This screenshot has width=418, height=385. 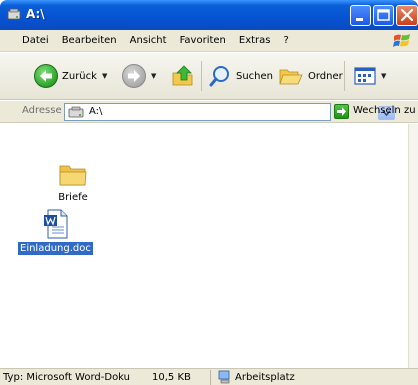 What do you see at coordinates (203, 40) in the screenshot?
I see `menu-item-favoriten: Favoriten` at bounding box center [203, 40].